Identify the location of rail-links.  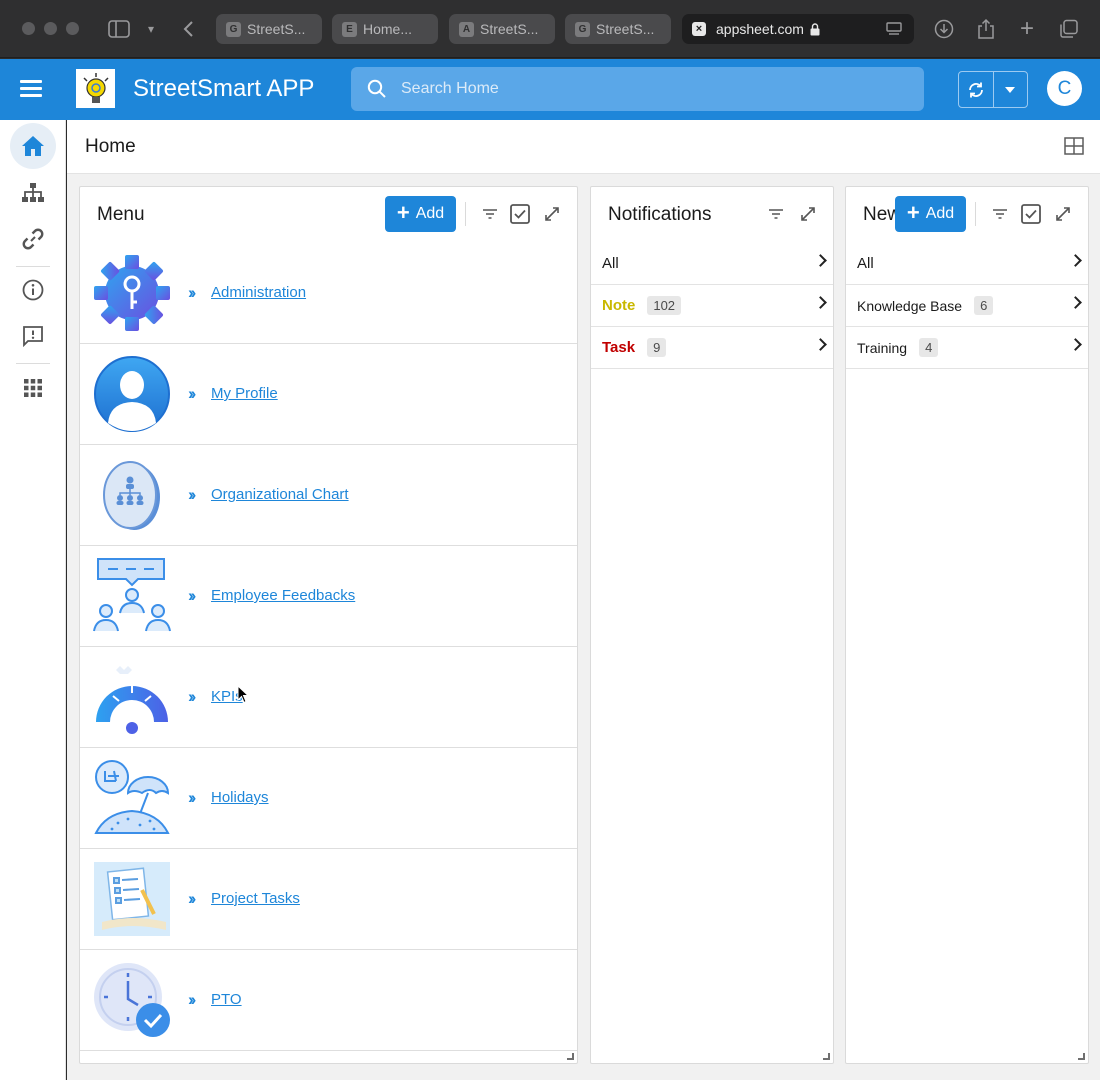
(33, 239).